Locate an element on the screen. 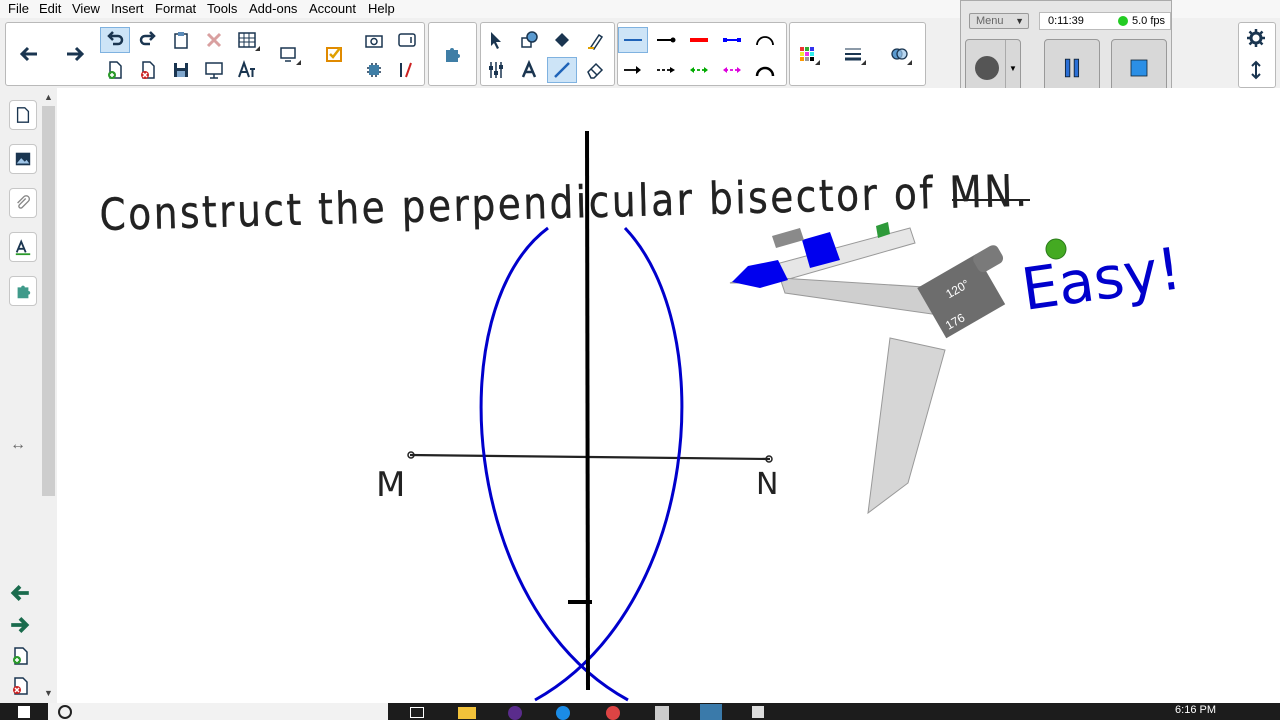 Image resolution: width=1280 pixels, height=720 pixels. line-style-magenta-double-arrow is located at coordinates (732, 70).